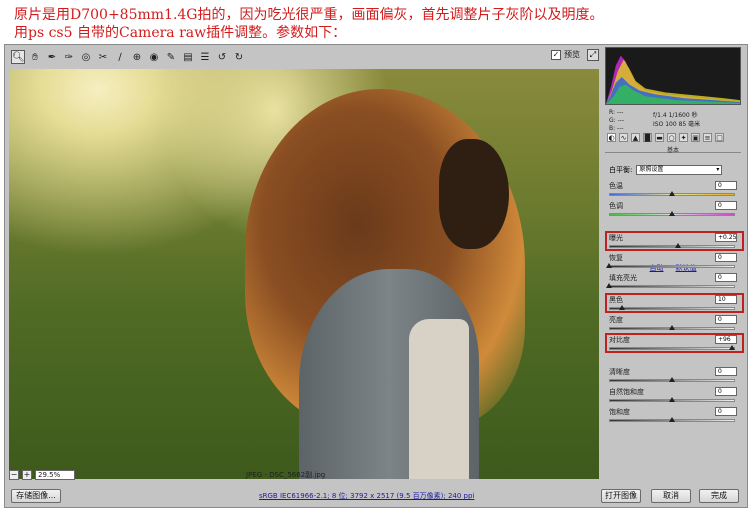 The width and height of the screenshot is (750, 511). Describe the element at coordinates (679, 170) in the screenshot. I see `white-balance-select: 原照设置 ▾` at that location.